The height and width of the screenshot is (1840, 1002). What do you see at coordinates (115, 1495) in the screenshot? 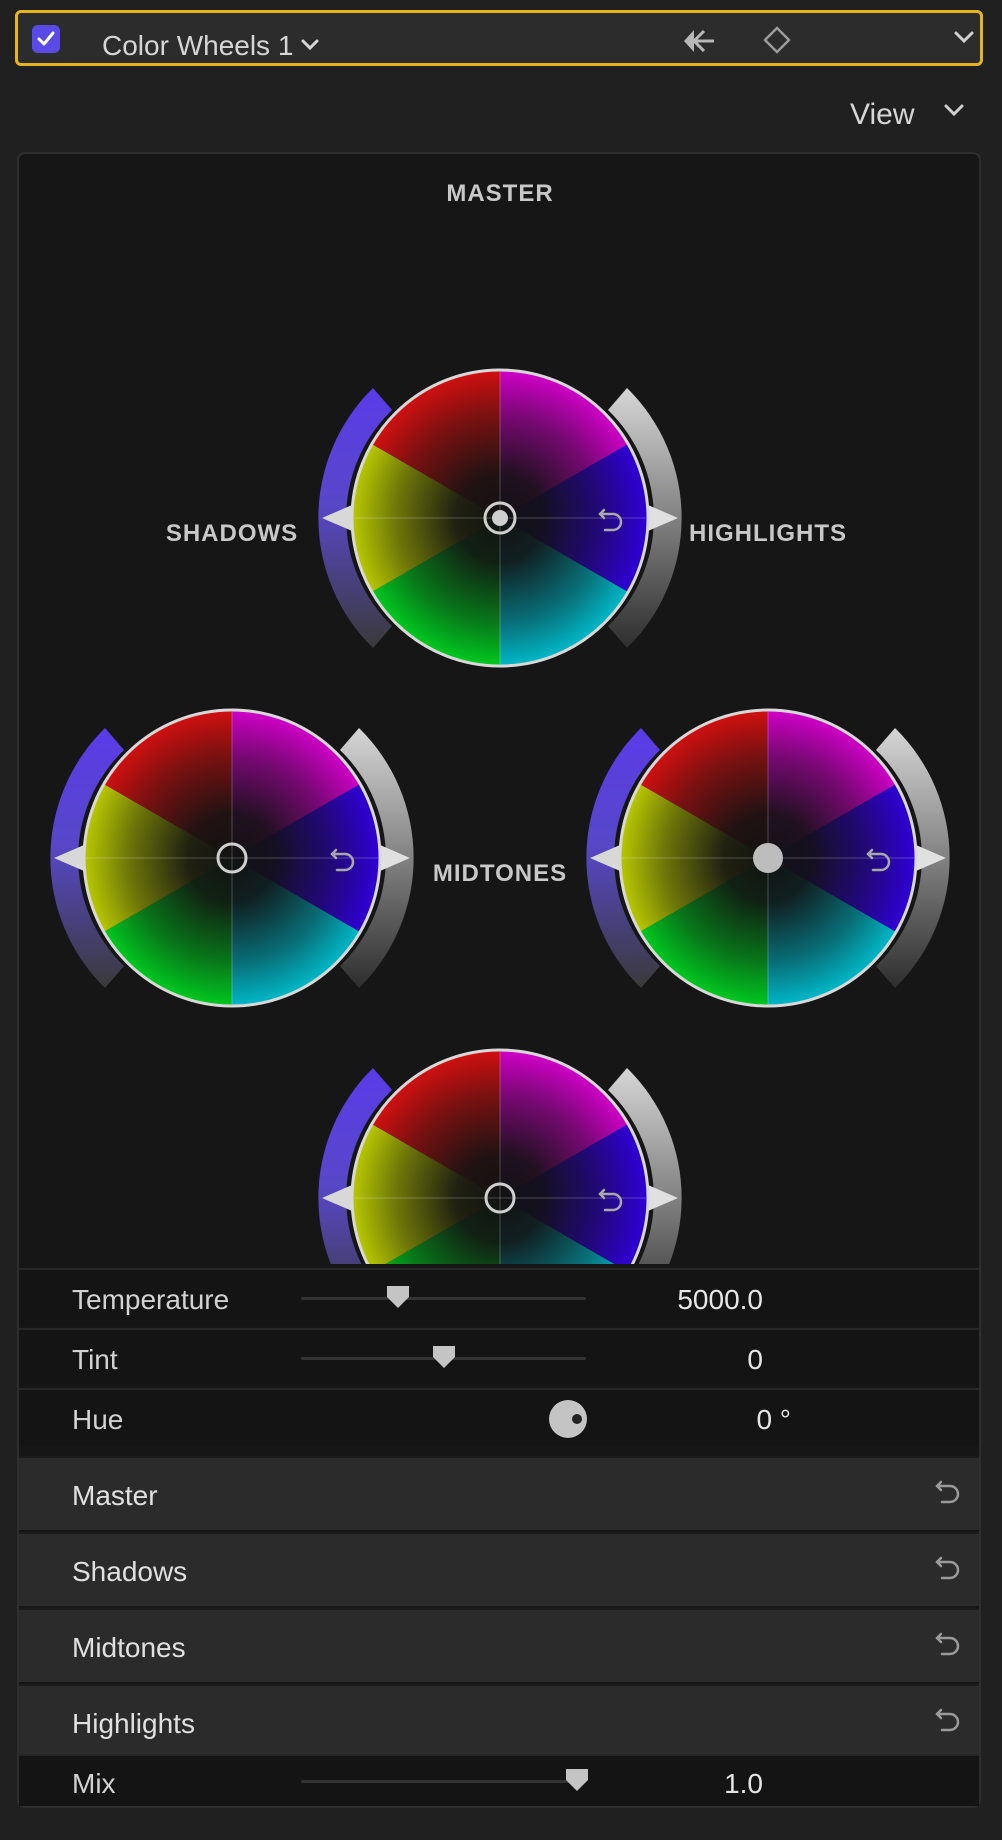
I see `group-label: Master` at bounding box center [115, 1495].